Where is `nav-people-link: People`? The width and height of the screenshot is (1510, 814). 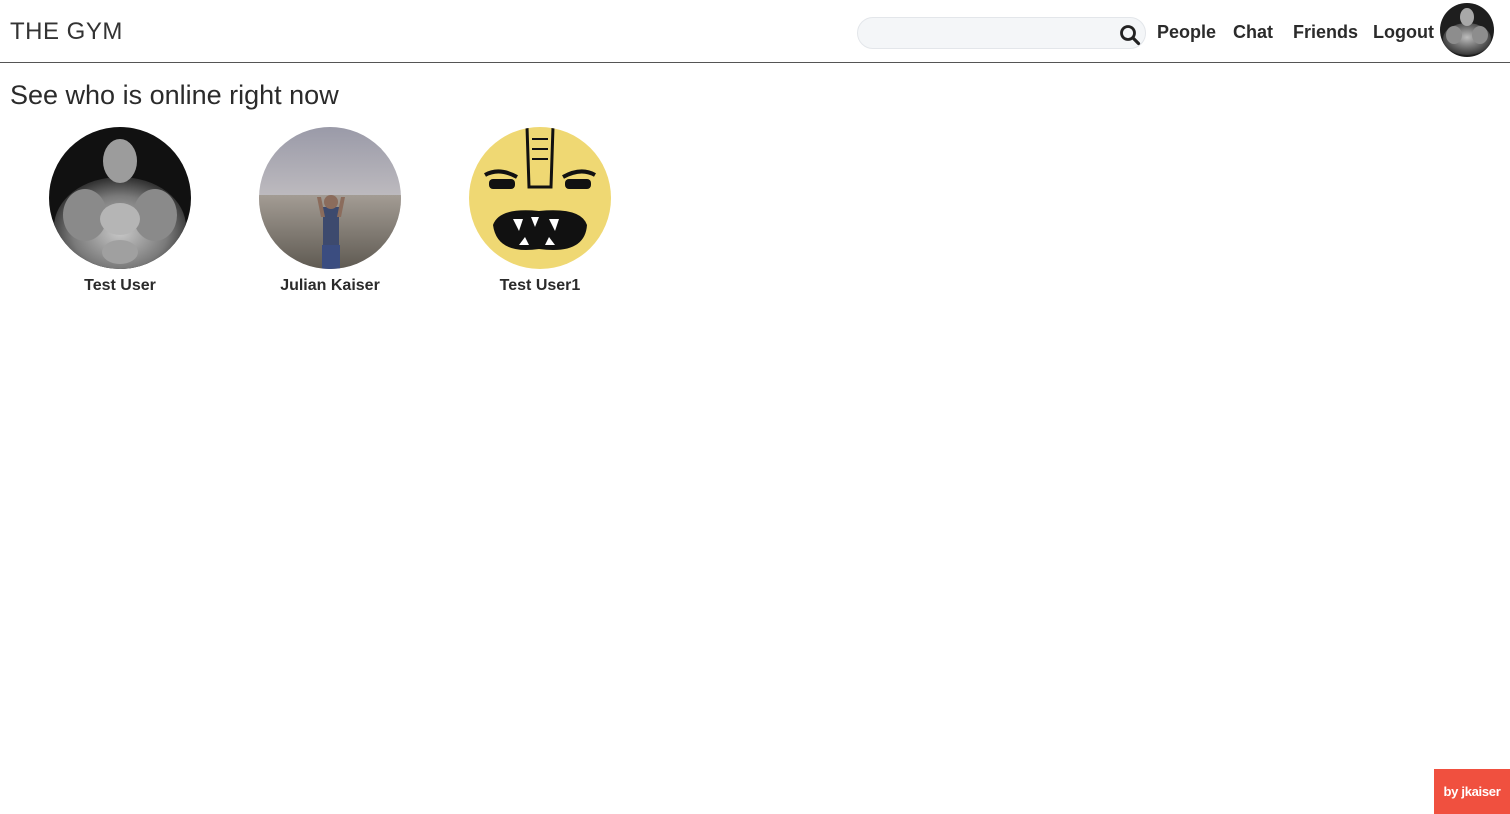 nav-people-link: People is located at coordinates (1186, 32).